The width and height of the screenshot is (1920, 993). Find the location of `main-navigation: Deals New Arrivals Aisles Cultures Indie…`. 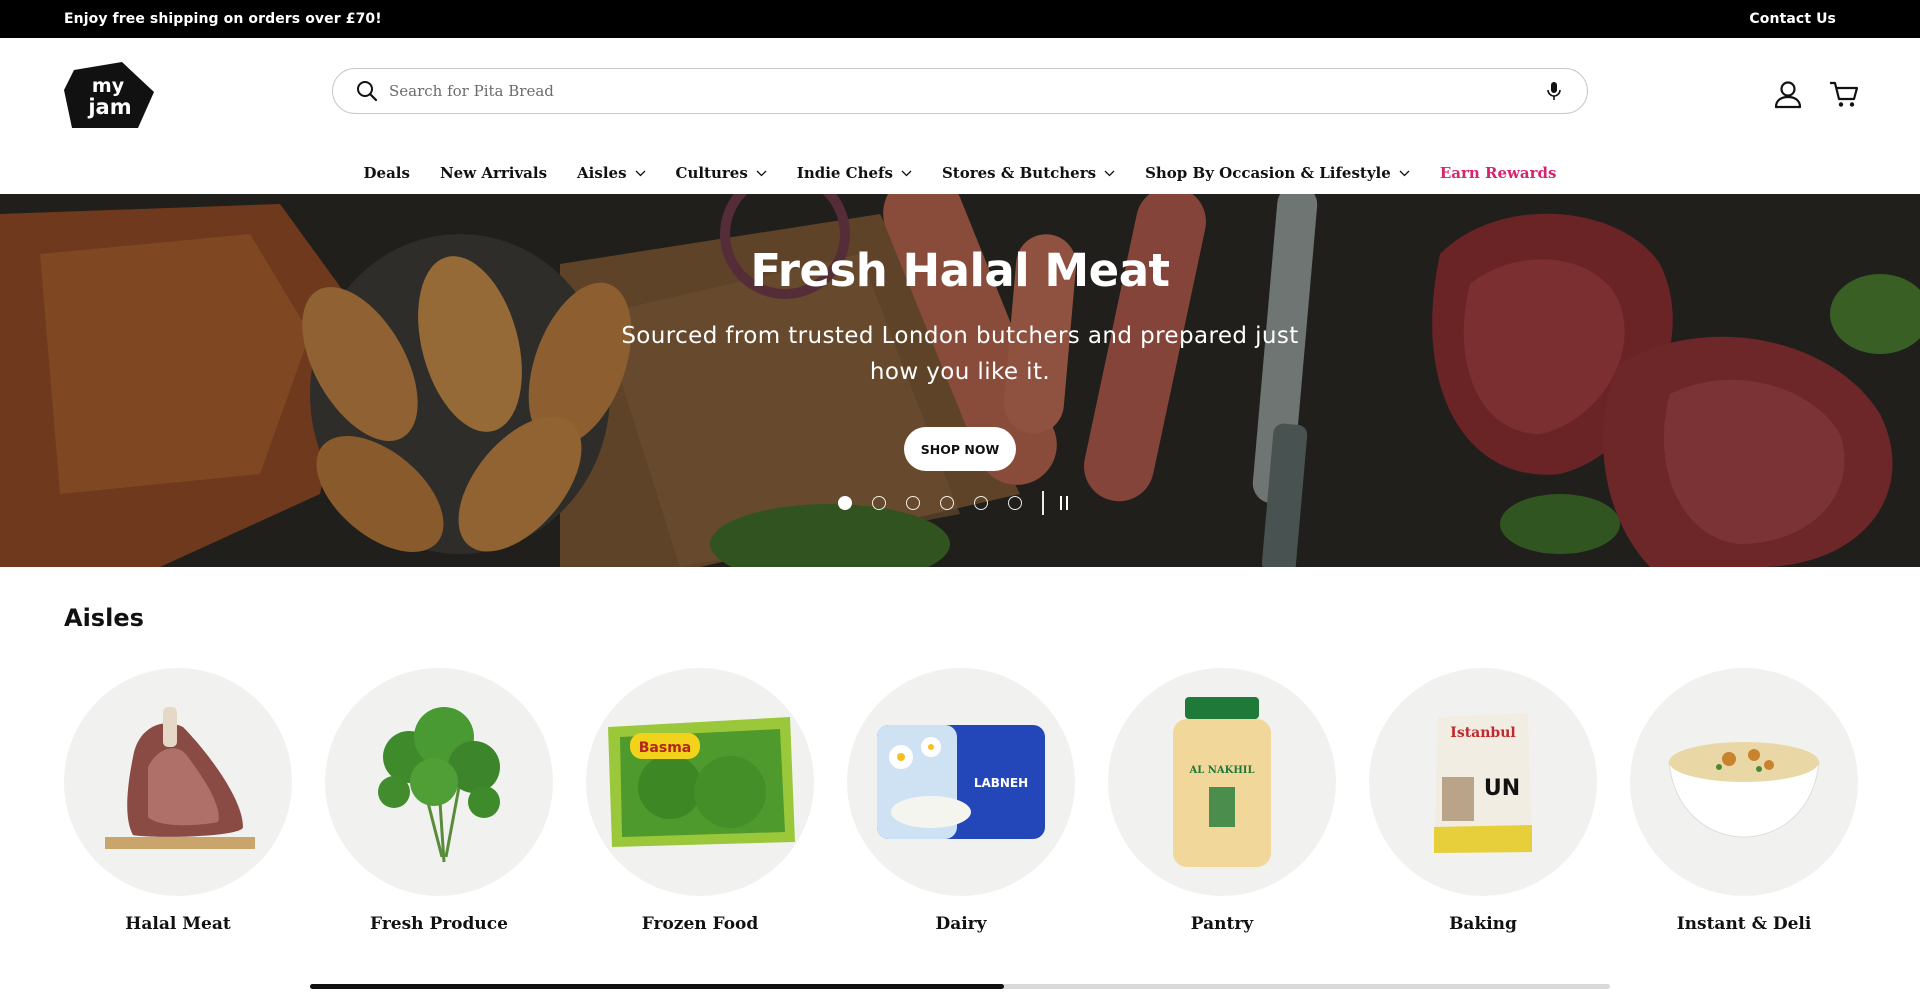

main-navigation: Deals New Arrivals Aisles Cultures Indie… is located at coordinates (960, 173).